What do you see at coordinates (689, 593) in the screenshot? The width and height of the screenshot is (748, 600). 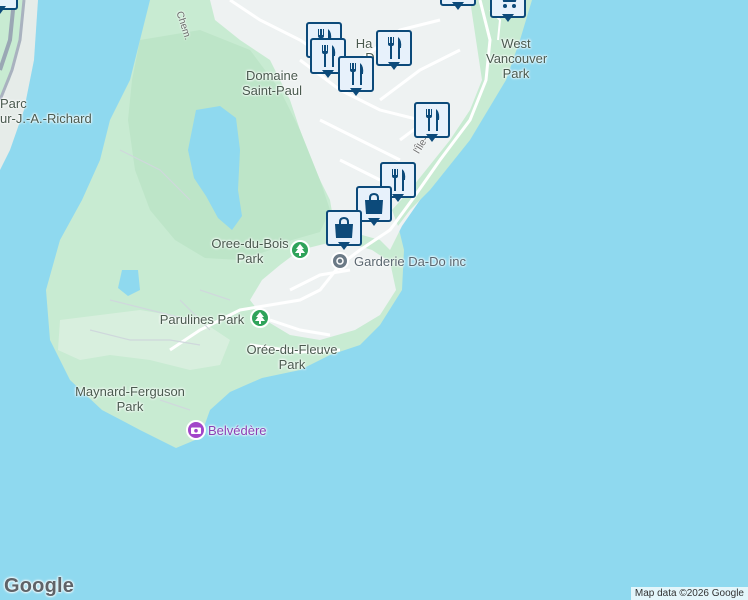 I see `map-attribution: Map data ©2026 Google` at bounding box center [689, 593].